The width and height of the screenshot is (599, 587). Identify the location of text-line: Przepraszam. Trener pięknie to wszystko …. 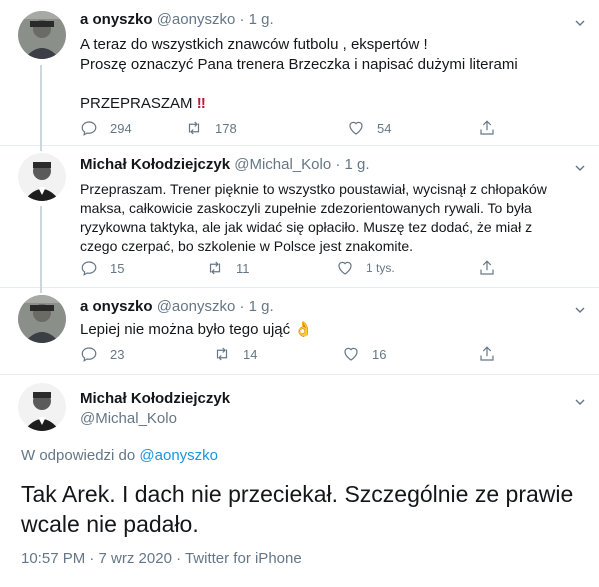
(313, 189).